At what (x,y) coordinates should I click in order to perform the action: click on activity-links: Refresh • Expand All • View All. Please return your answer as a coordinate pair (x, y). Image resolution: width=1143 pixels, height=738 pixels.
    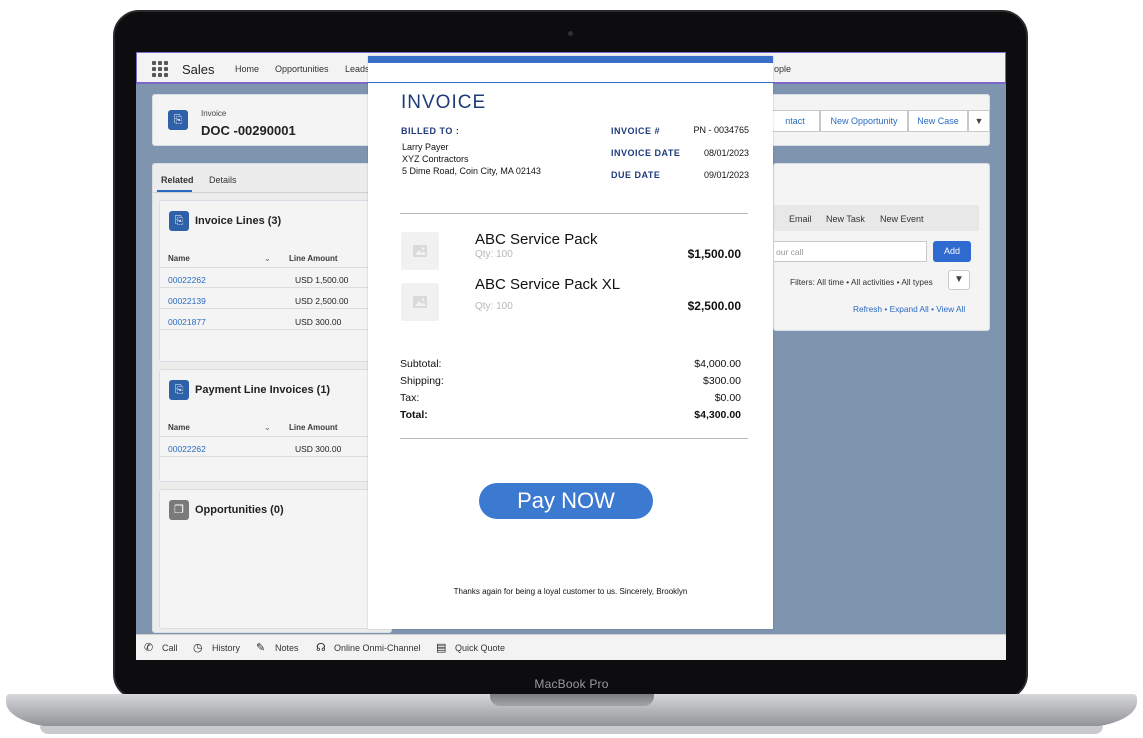
    Looking at the image, I should click on (909, 309).